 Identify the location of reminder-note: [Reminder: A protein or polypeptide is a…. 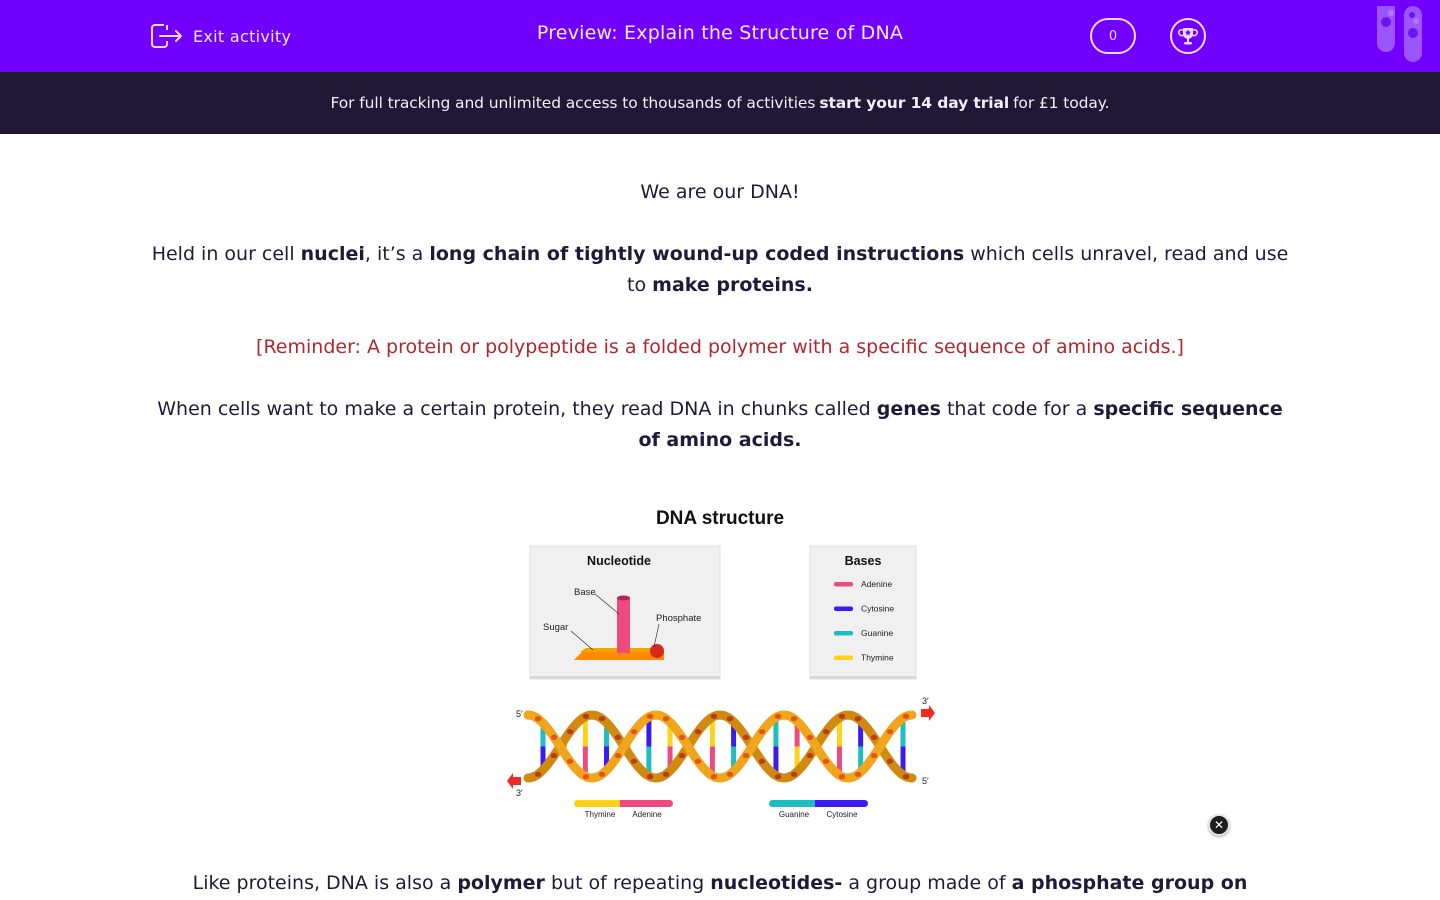
(720, 347).